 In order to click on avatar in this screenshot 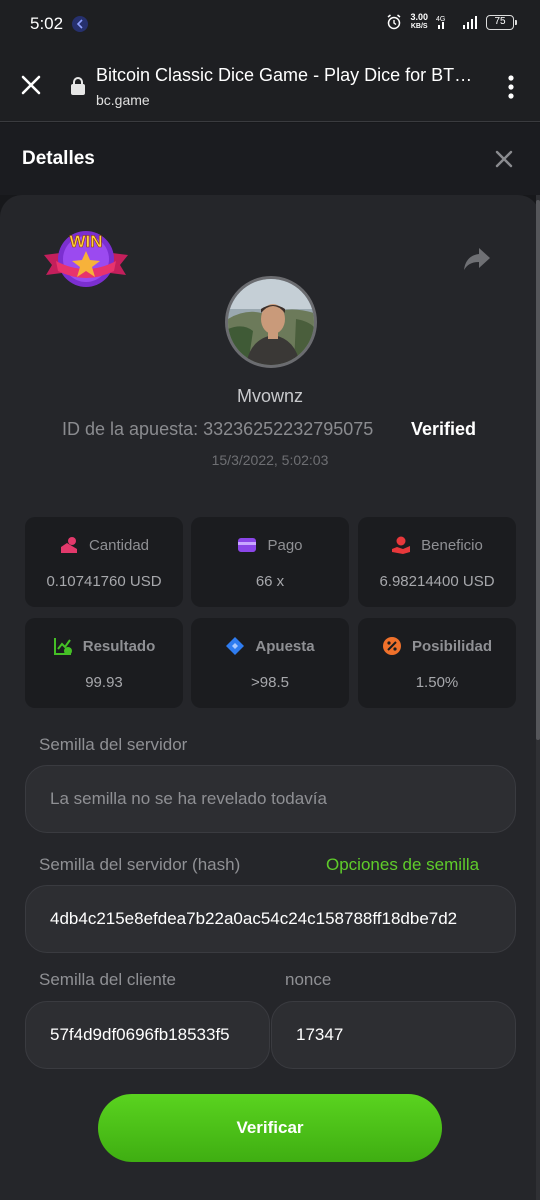, I will do `click(271, 322)`.